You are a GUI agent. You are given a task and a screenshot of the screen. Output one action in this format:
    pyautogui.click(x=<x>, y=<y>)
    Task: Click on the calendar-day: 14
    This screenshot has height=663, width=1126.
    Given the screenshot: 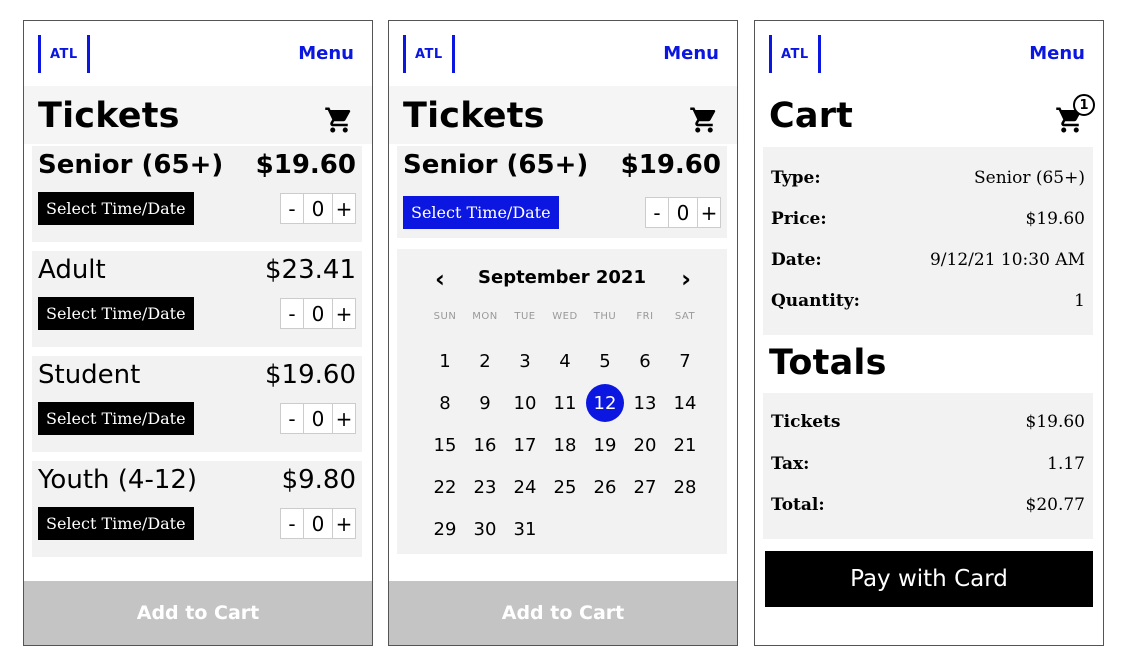 What is the action you would take?
    pyautogui.click(x=685, y=403)
    